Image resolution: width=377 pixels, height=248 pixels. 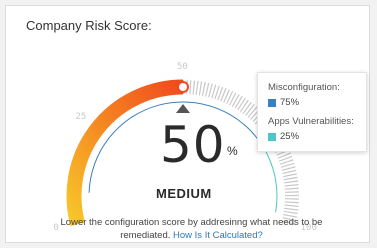 I want to click on risk-level: MEDIUM, so click(x=184, y=193).